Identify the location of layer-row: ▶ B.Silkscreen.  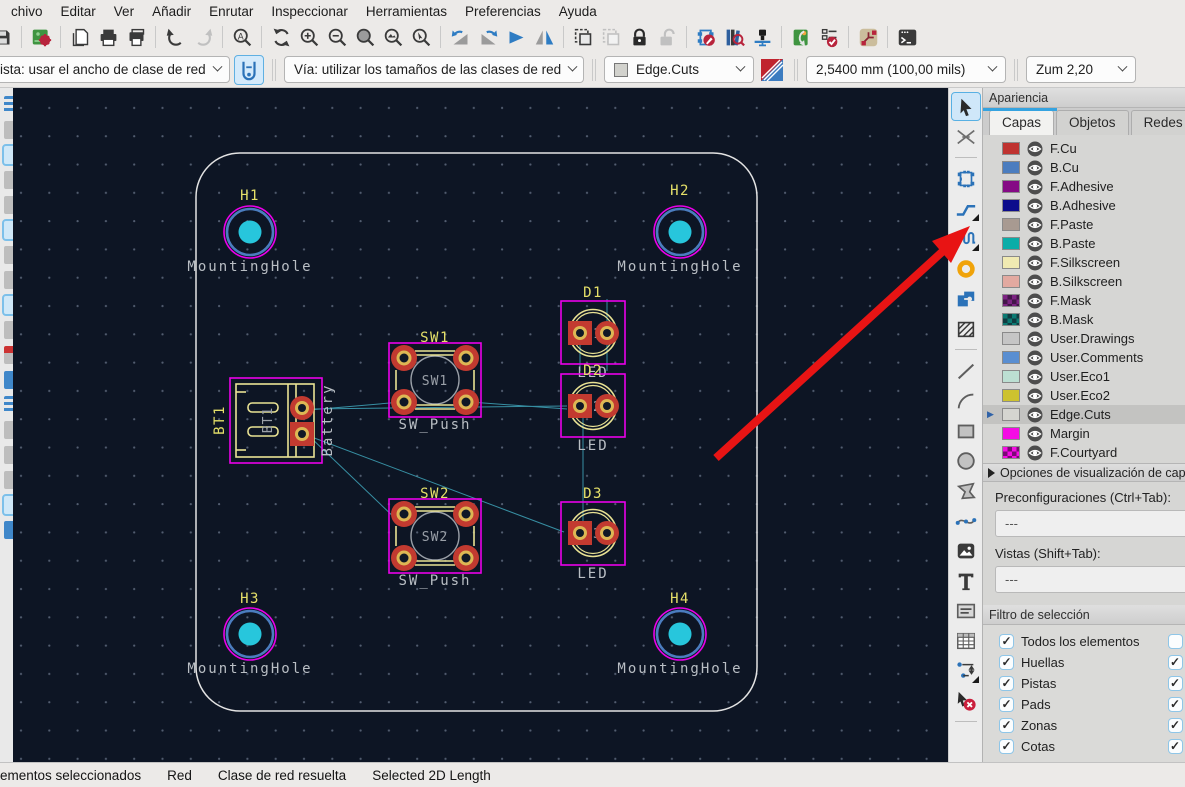
(1084, 281).